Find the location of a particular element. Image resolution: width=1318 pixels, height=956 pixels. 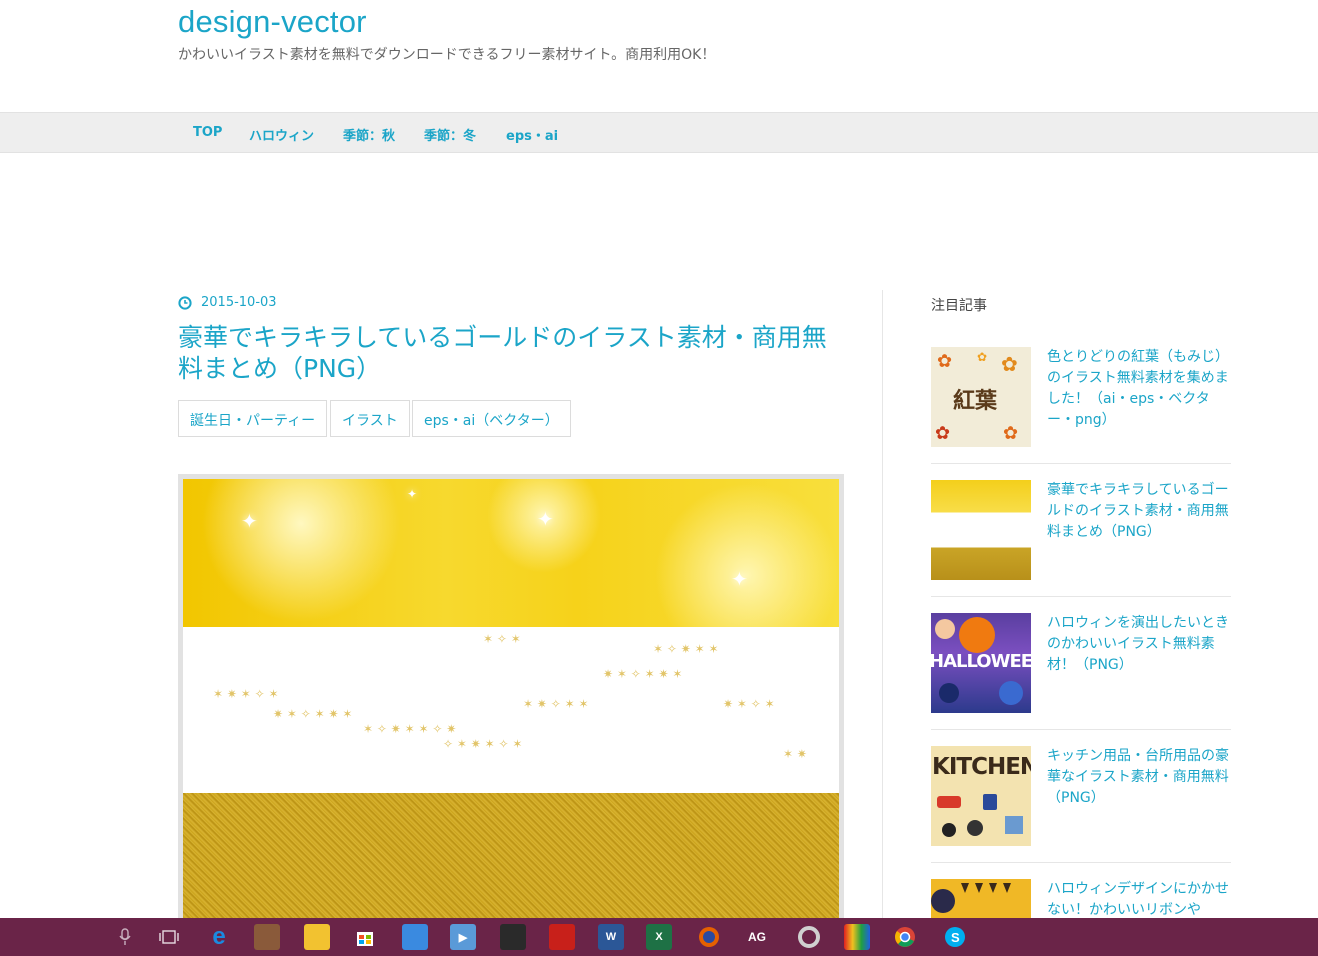

sidebar-article-title: ハロウィンを演出したいときのかわいいイラスト無料素材！（PNG） is located at coordinates (1139, 644).